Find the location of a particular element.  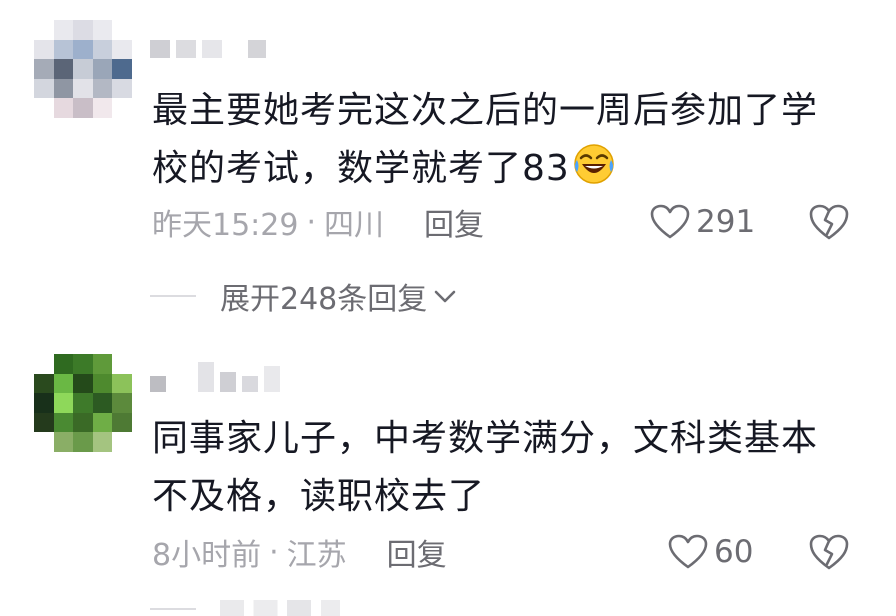

like-button: 60 is located at coordinates (710, 552).